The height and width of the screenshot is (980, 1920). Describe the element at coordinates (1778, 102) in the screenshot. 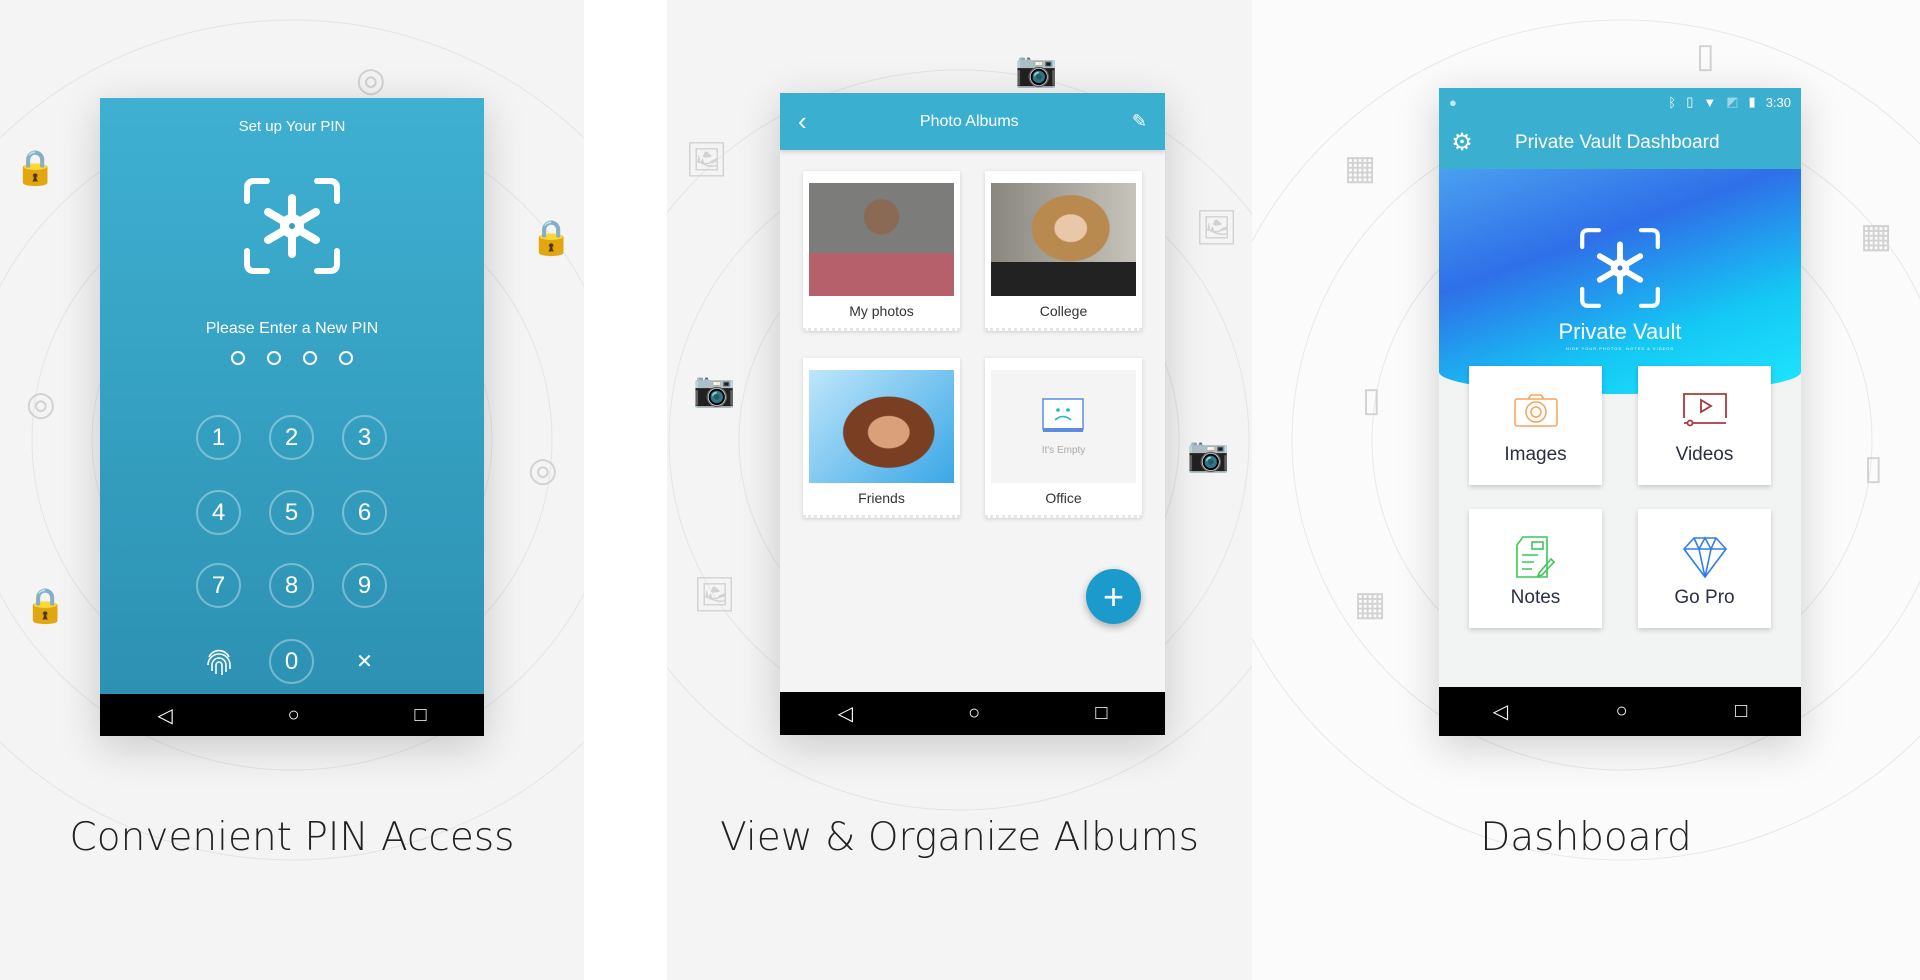

I see `clock: 3:30` at that location.